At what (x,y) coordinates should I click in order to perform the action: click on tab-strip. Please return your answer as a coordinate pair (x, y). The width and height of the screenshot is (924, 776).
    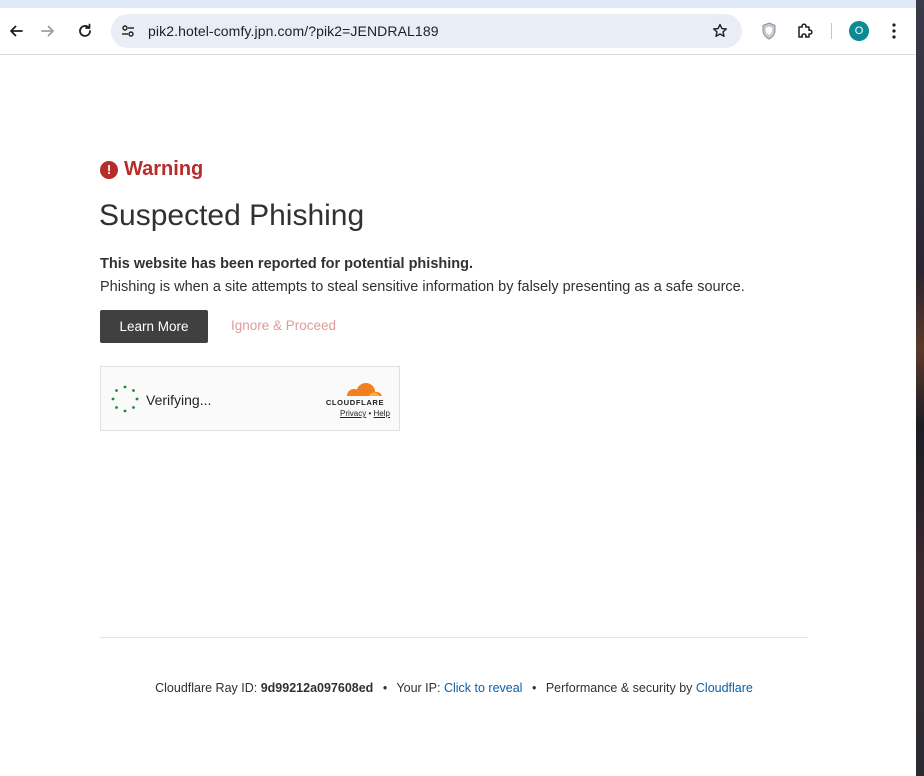
    Looking at the image, I should click on (458, 4).